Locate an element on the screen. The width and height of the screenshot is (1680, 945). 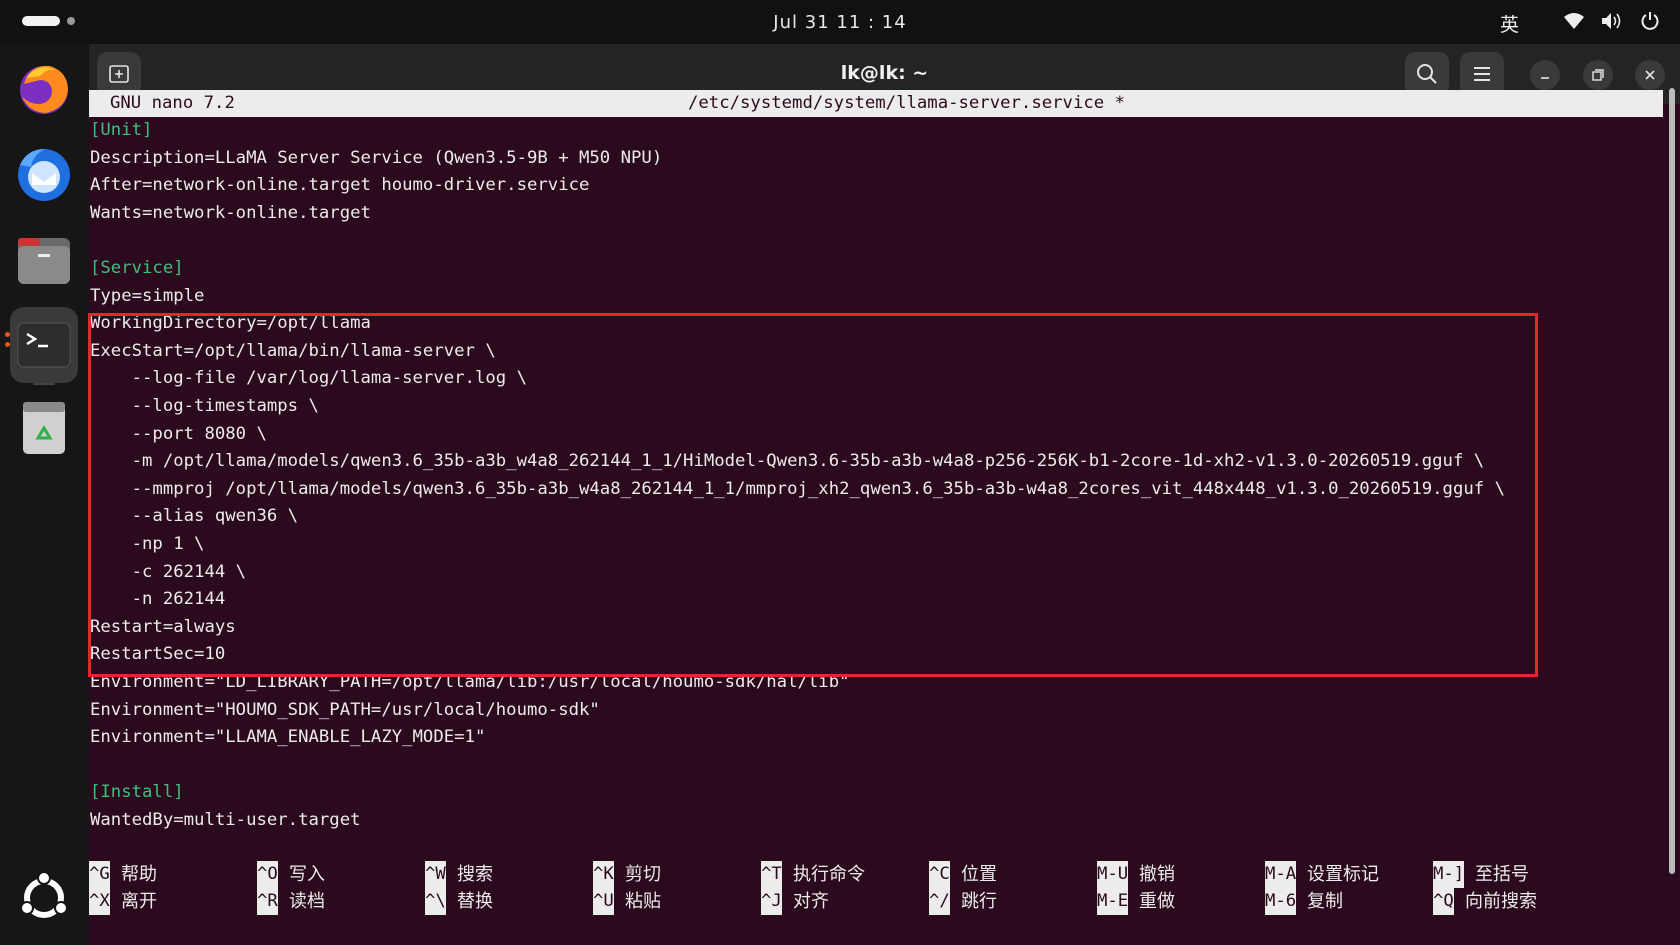
volume-icon is located at coordinates (1612, 23).